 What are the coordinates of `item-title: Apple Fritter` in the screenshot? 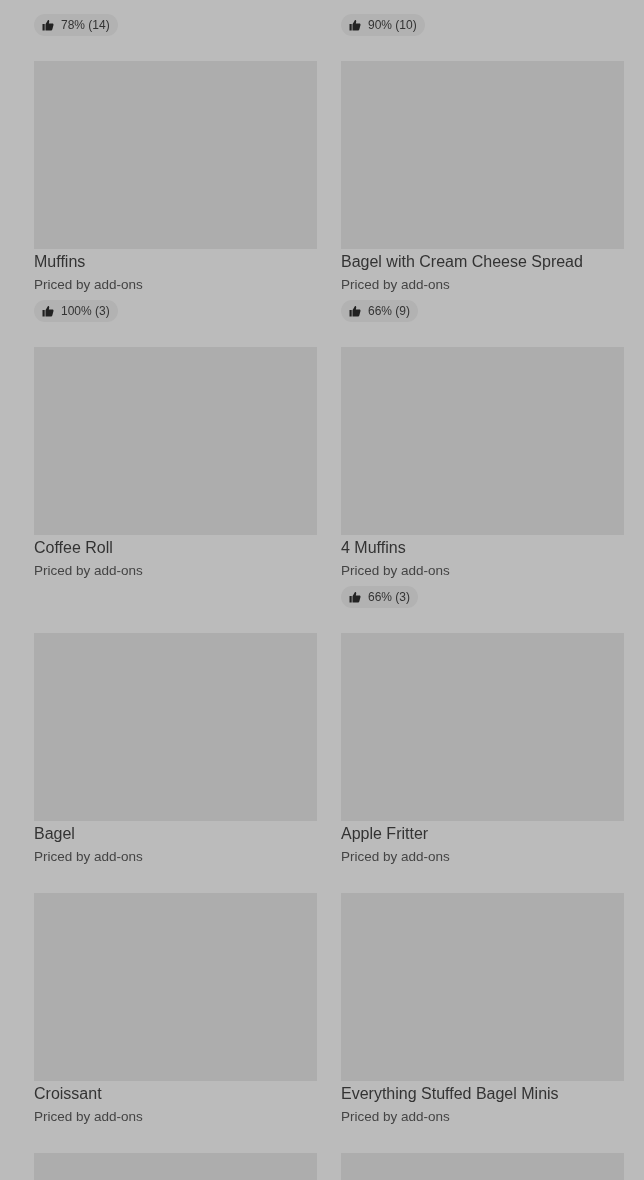 It's located at (482, 833).